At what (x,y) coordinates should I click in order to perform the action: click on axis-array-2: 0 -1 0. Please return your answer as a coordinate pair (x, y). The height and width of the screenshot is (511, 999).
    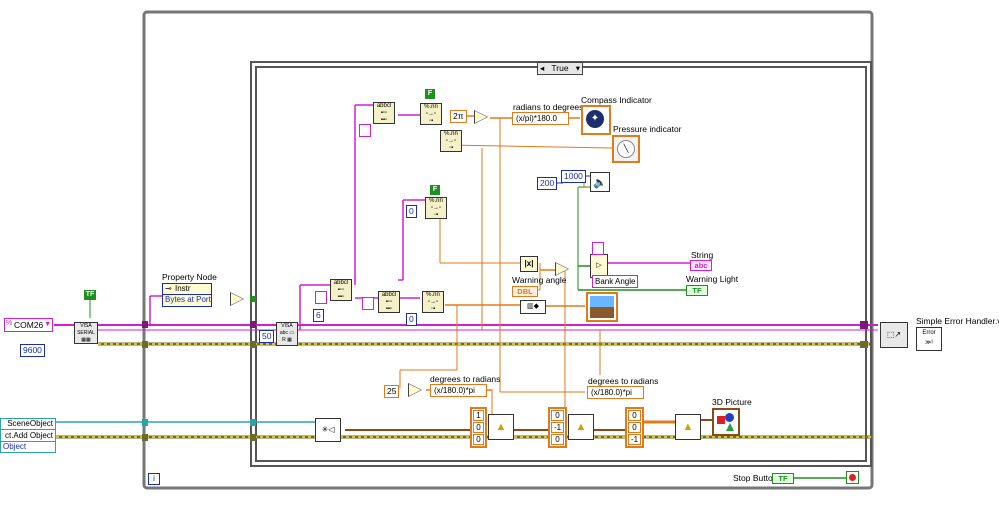
    Looking at the image, I should click on (557, 427).